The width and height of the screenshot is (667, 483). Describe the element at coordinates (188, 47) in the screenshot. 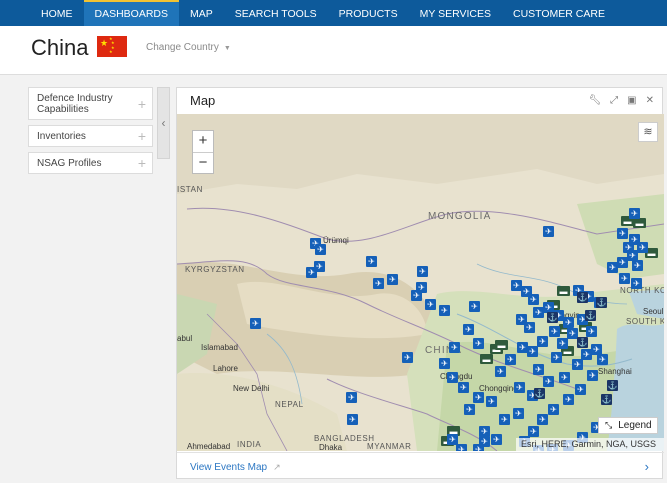

I see `change-country-dropdown: Change Country ▼` at that location.